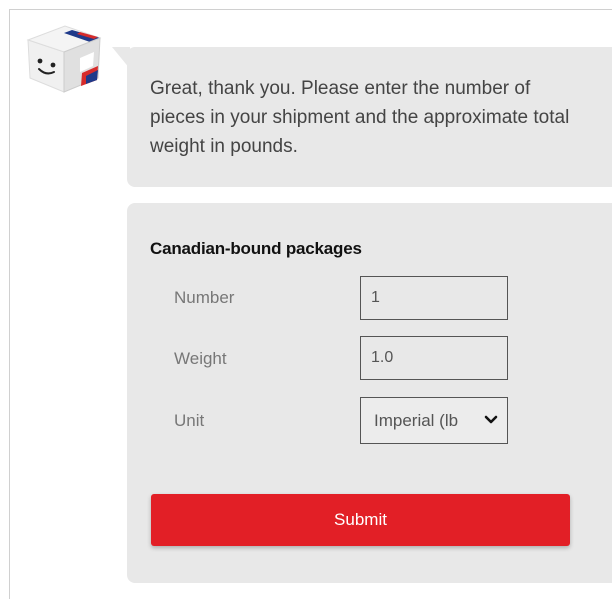 Image resolution: width=612 pixels, height=599 pixels. What do you see at coordinates (360, 520) in the screenshot?
I see `submit-button: Submit` at bounding box center [360, 520].